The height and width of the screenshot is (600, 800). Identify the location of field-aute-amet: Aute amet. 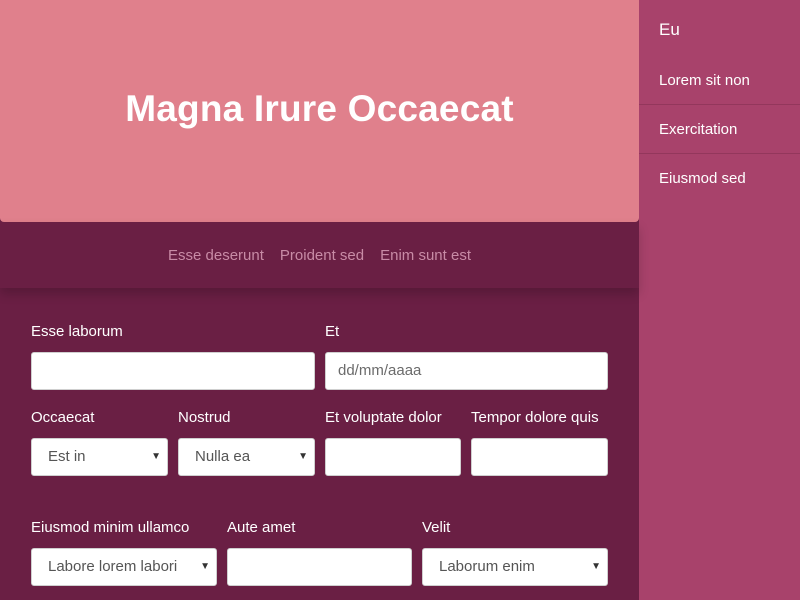
(319, 551).